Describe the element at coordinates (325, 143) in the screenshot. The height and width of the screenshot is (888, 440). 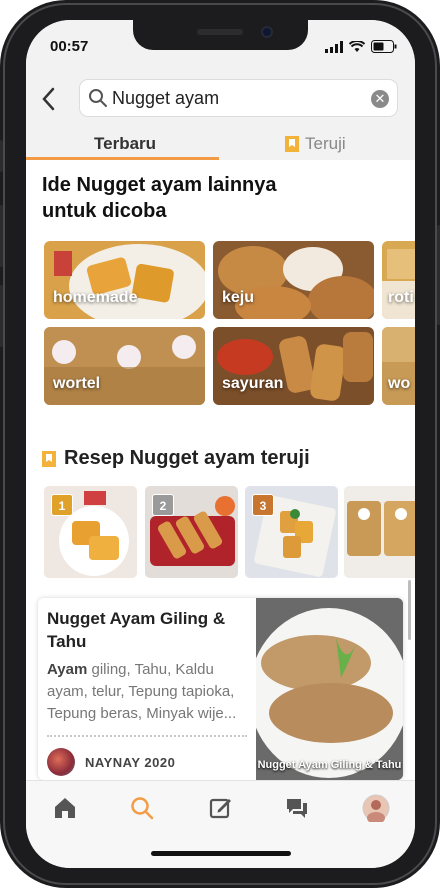
I see `tab-teruji-label: Teruji` at that location.